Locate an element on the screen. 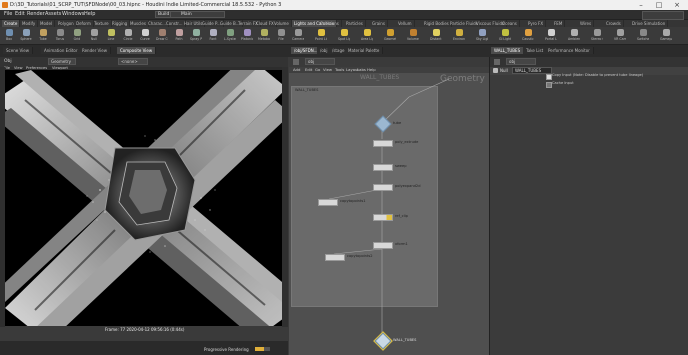  param-tab-wall-tubes: WALL_TUBES is located at coordinates (508, 50).